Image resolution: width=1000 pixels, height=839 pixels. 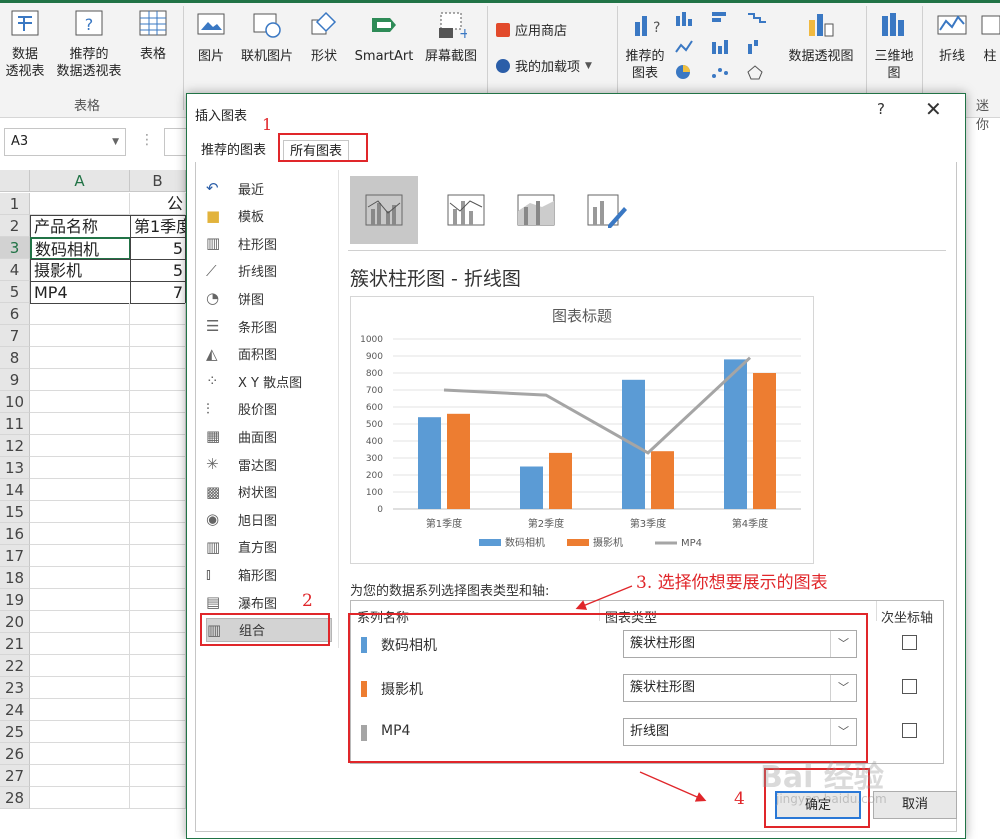 I want to click on watermark-url: jingyan.baidu.com, so click(x=831, y=799).